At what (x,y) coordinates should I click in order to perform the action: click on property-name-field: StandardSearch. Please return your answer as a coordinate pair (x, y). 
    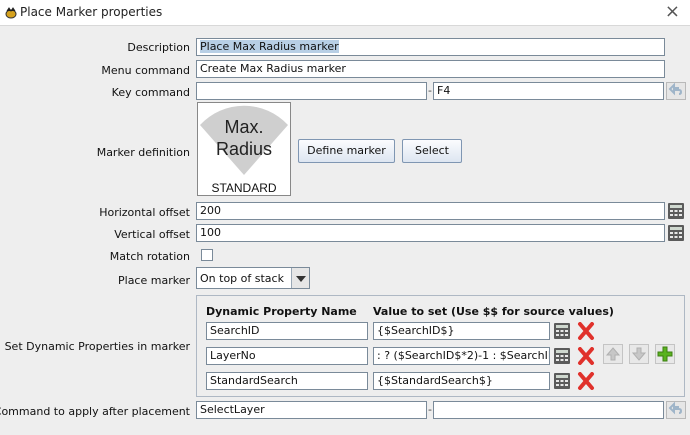
    Looking at the image, I should click on (287, 381).